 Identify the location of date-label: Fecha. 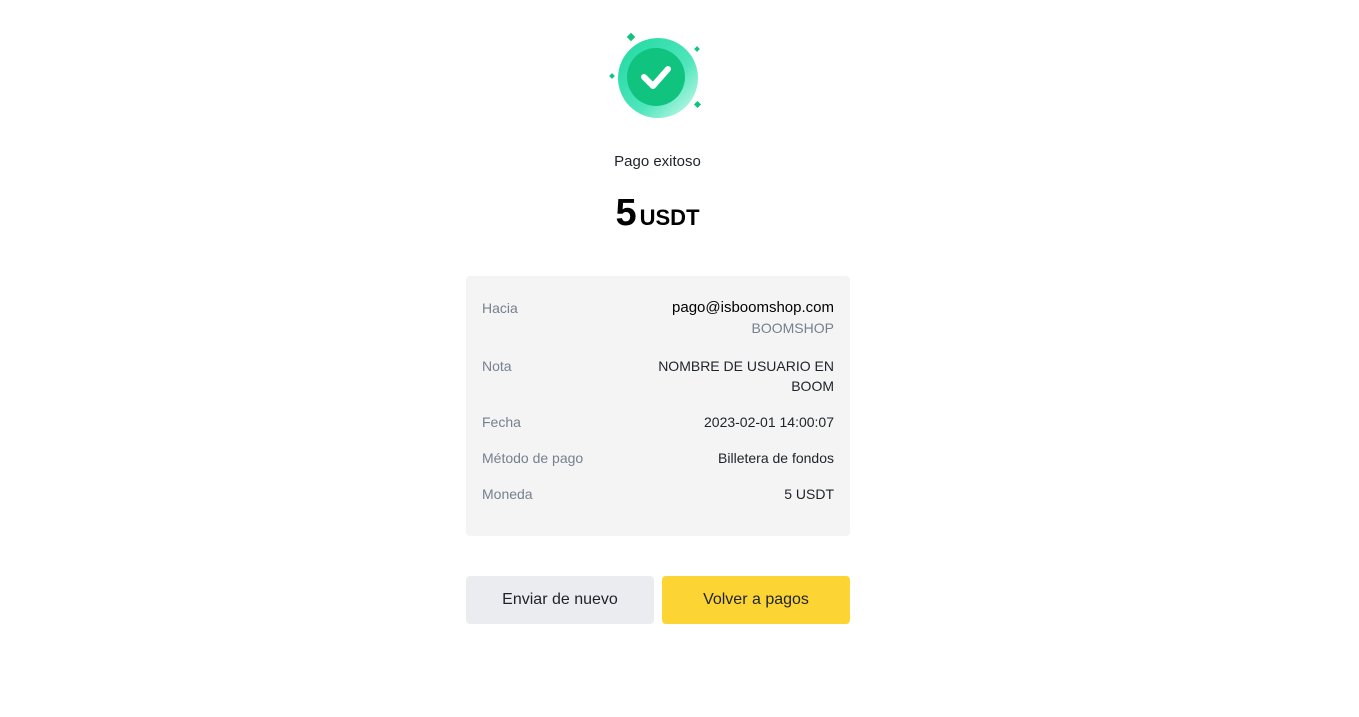
(501, 422).